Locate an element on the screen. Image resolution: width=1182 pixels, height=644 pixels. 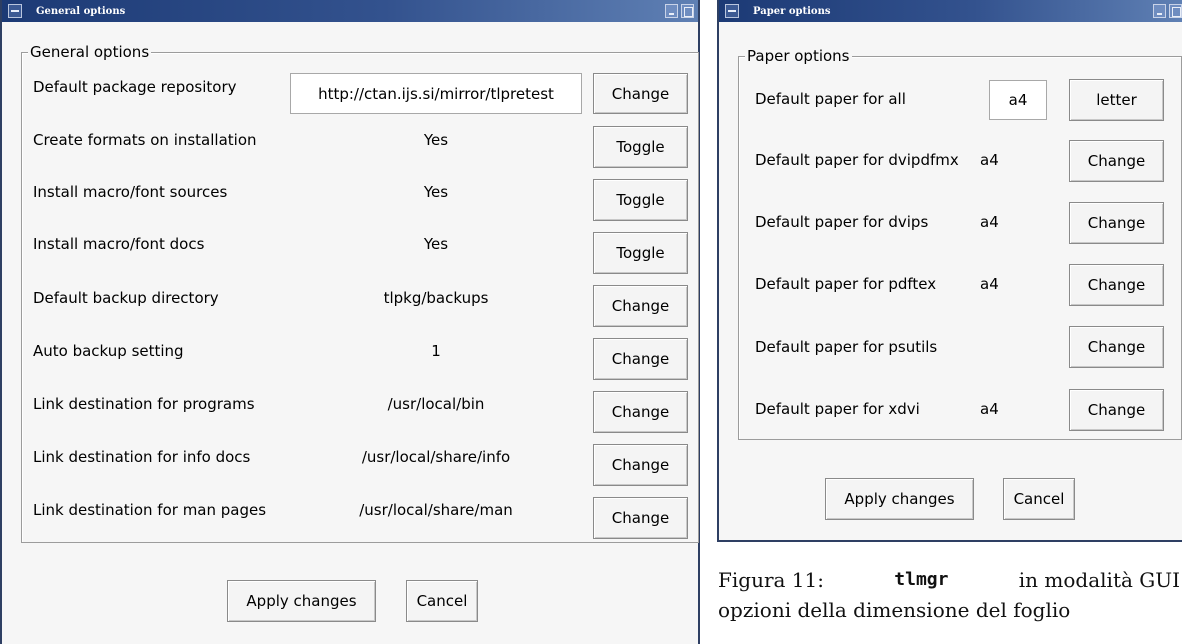
paper-a4-label: a4 is located at coordinates (1018, 100).